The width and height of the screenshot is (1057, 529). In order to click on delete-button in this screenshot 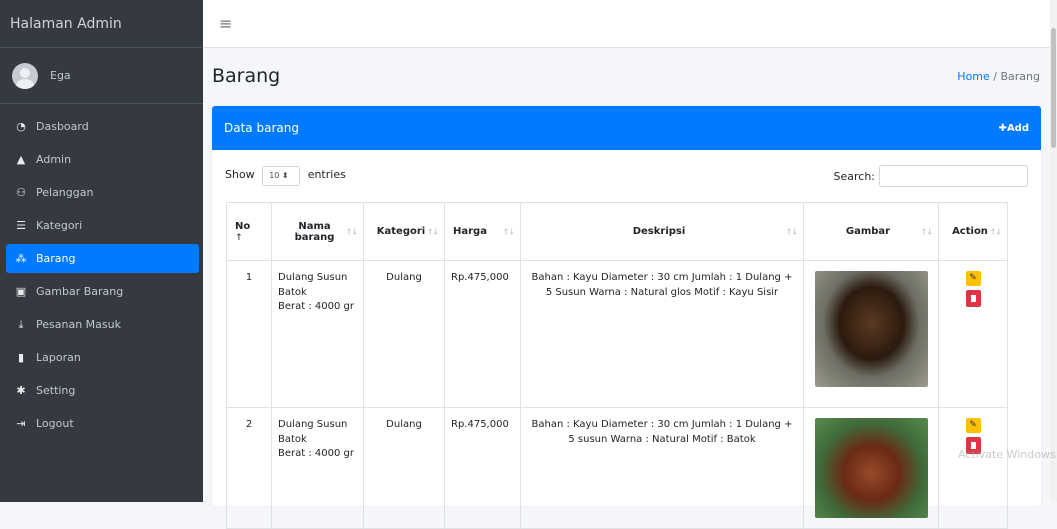, I will do `click(973, 298)`.